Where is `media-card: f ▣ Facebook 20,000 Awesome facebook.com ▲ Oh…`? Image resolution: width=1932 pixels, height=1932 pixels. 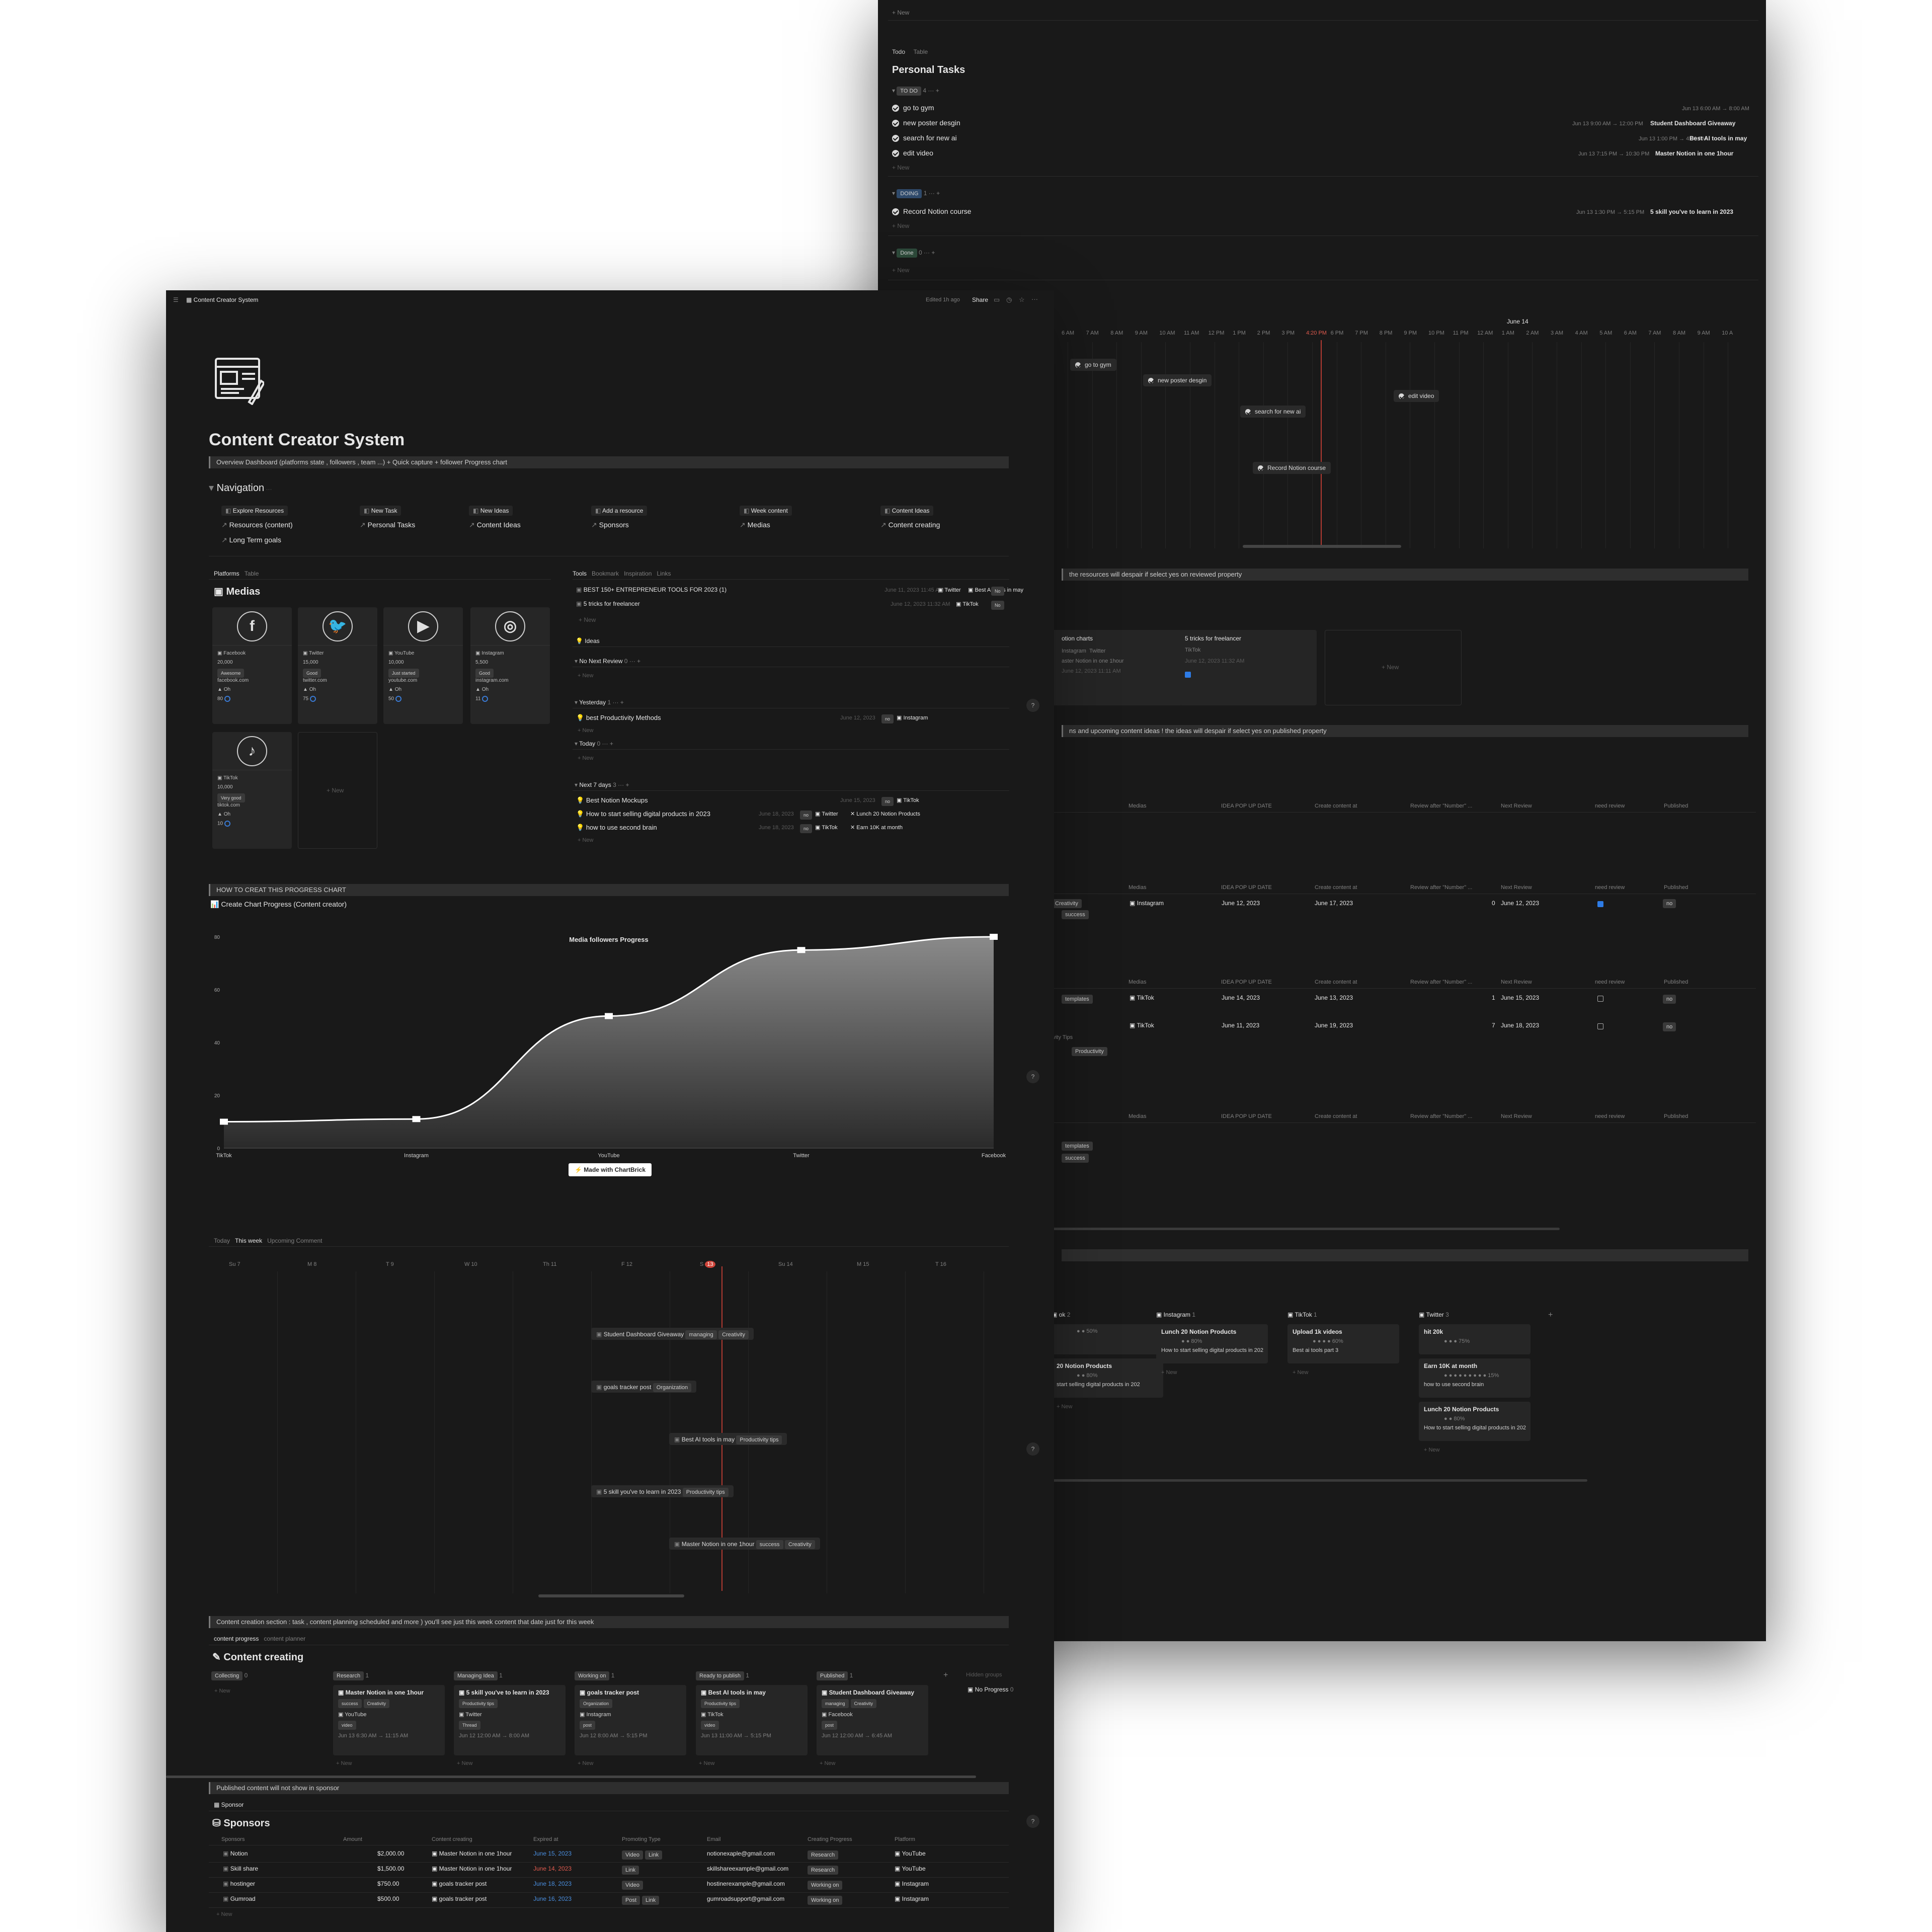 media-card: f ▣ Facebook 20,000 Awesome facebook.com ▲ Oh… is located at coordinates (252, 665).